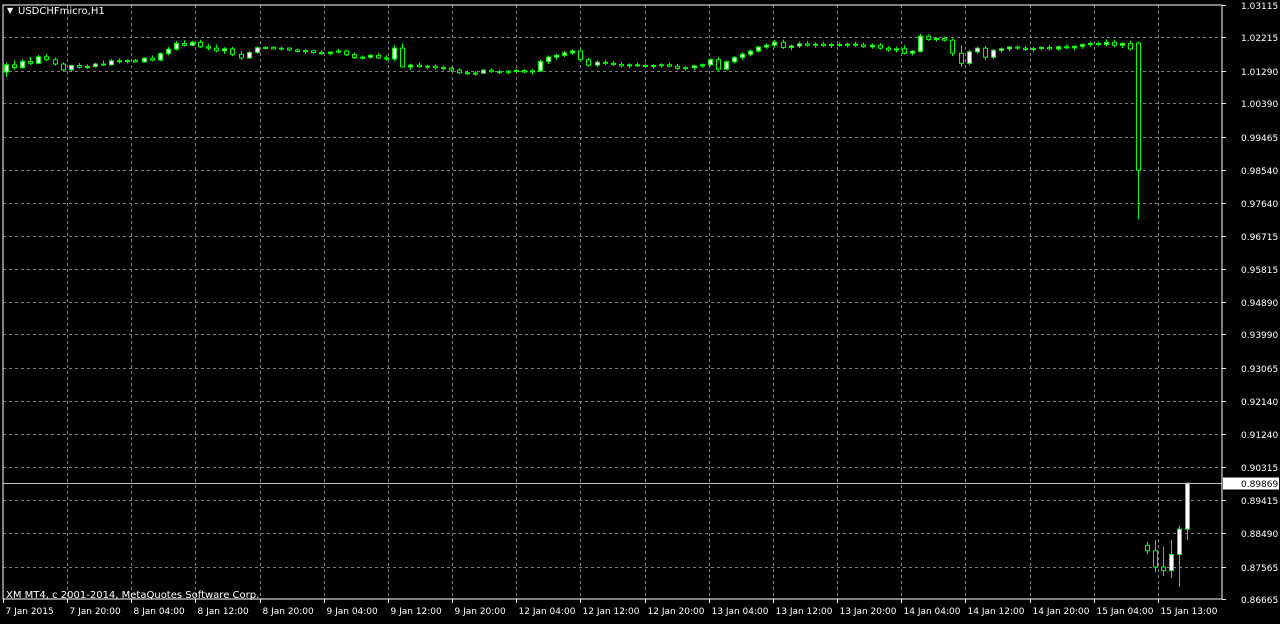 The image size is (1280, 624). What do you see at coordinates (996, 612) in the screenshot?
I see `x-tick-label: 14 Jan 12:00` at bounding box center [996, 612].